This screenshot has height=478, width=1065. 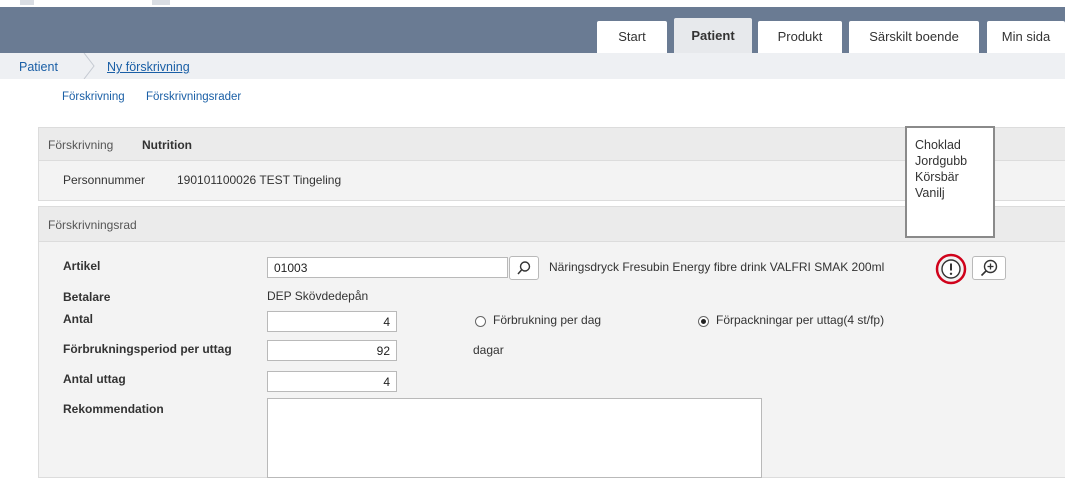 I want to click on tab-produkt: Produkt, so click(x=800, y=37).